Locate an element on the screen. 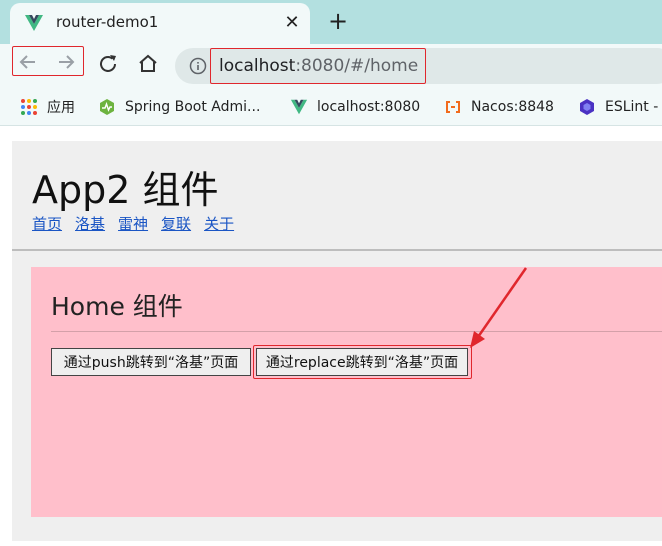 The width and height of the screenshot is (662, 546). info-icon is located at coordinates (198, 66).